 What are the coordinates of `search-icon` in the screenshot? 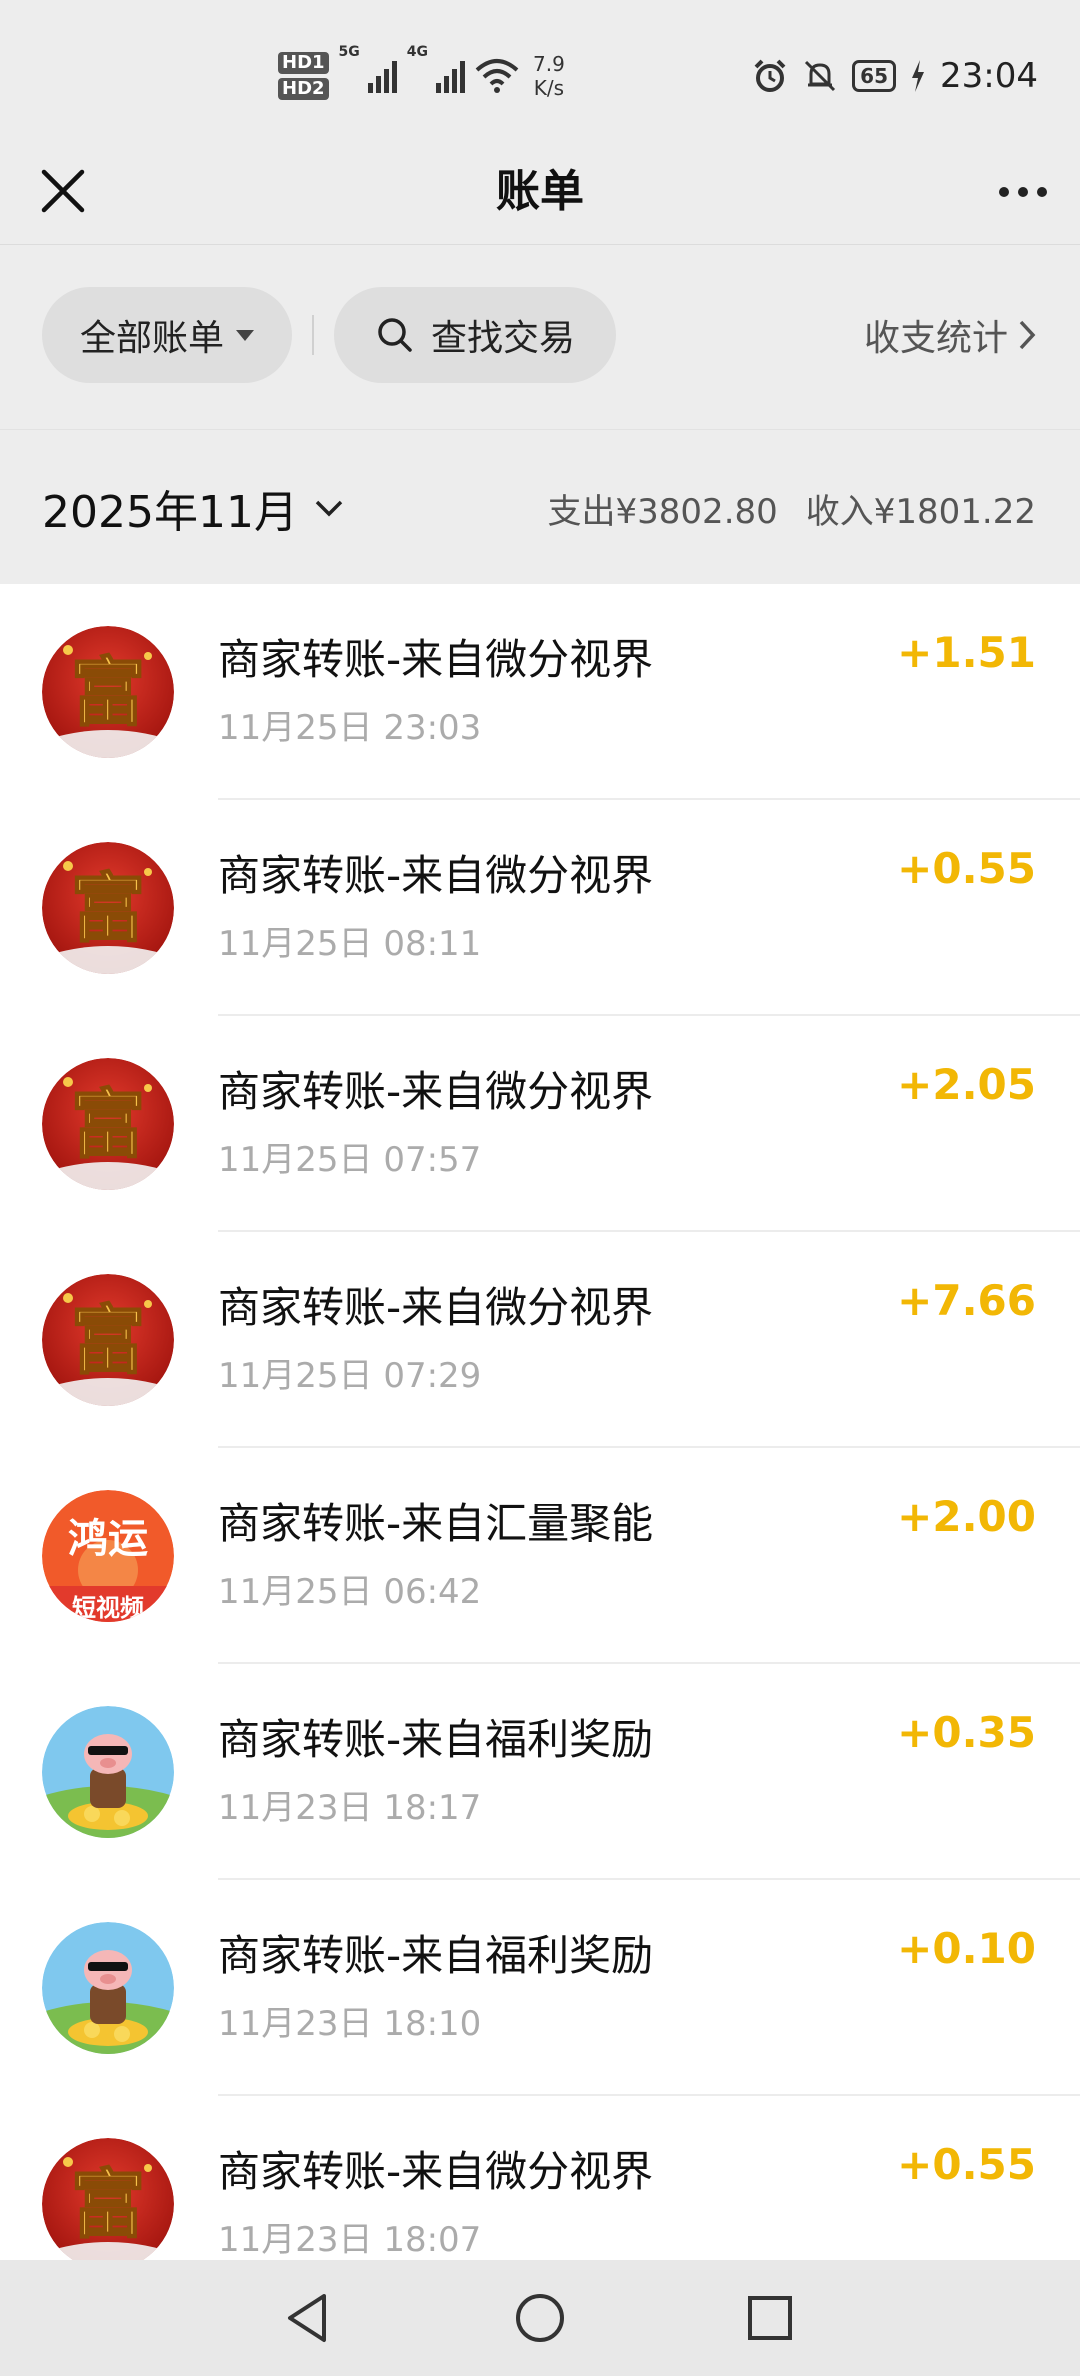 It's located at (395, 335).